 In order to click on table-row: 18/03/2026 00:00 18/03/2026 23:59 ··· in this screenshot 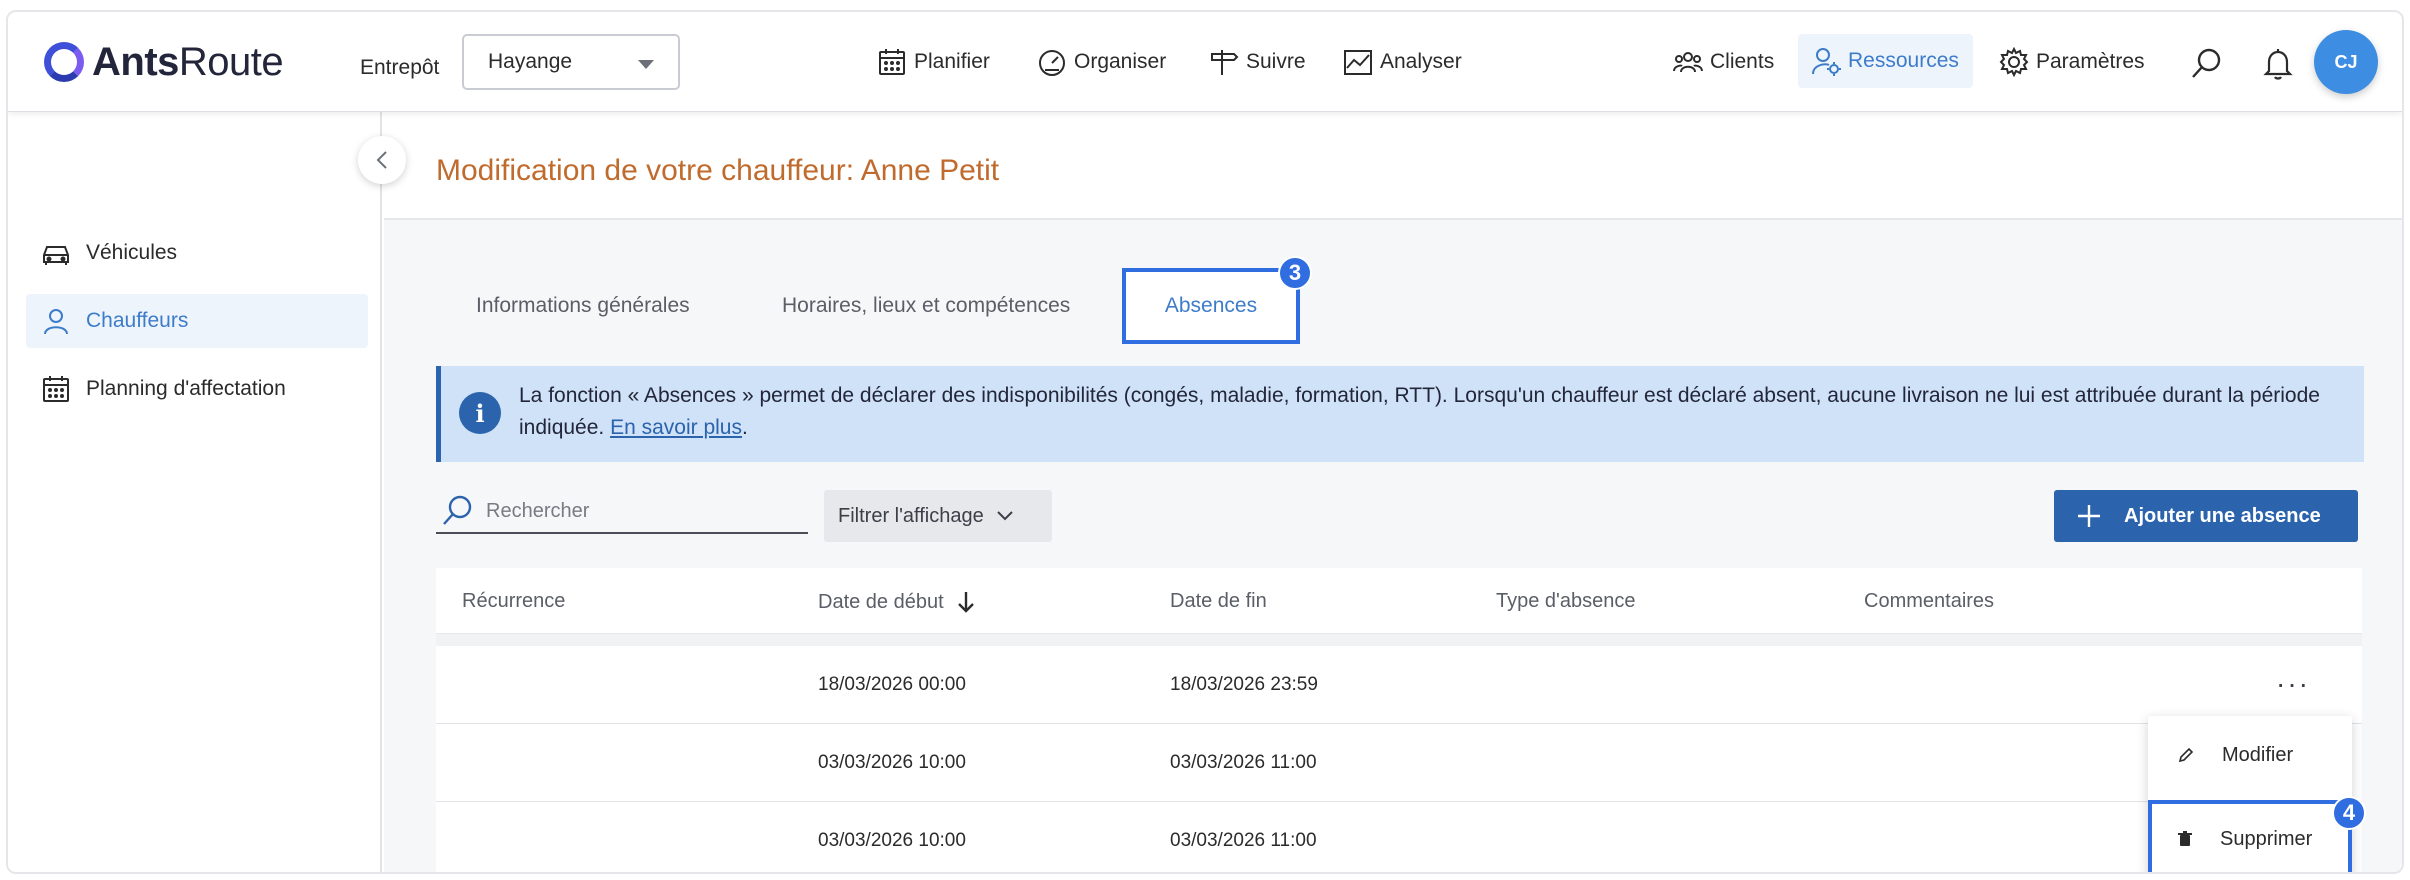, I will do `click(1399, 685)`.